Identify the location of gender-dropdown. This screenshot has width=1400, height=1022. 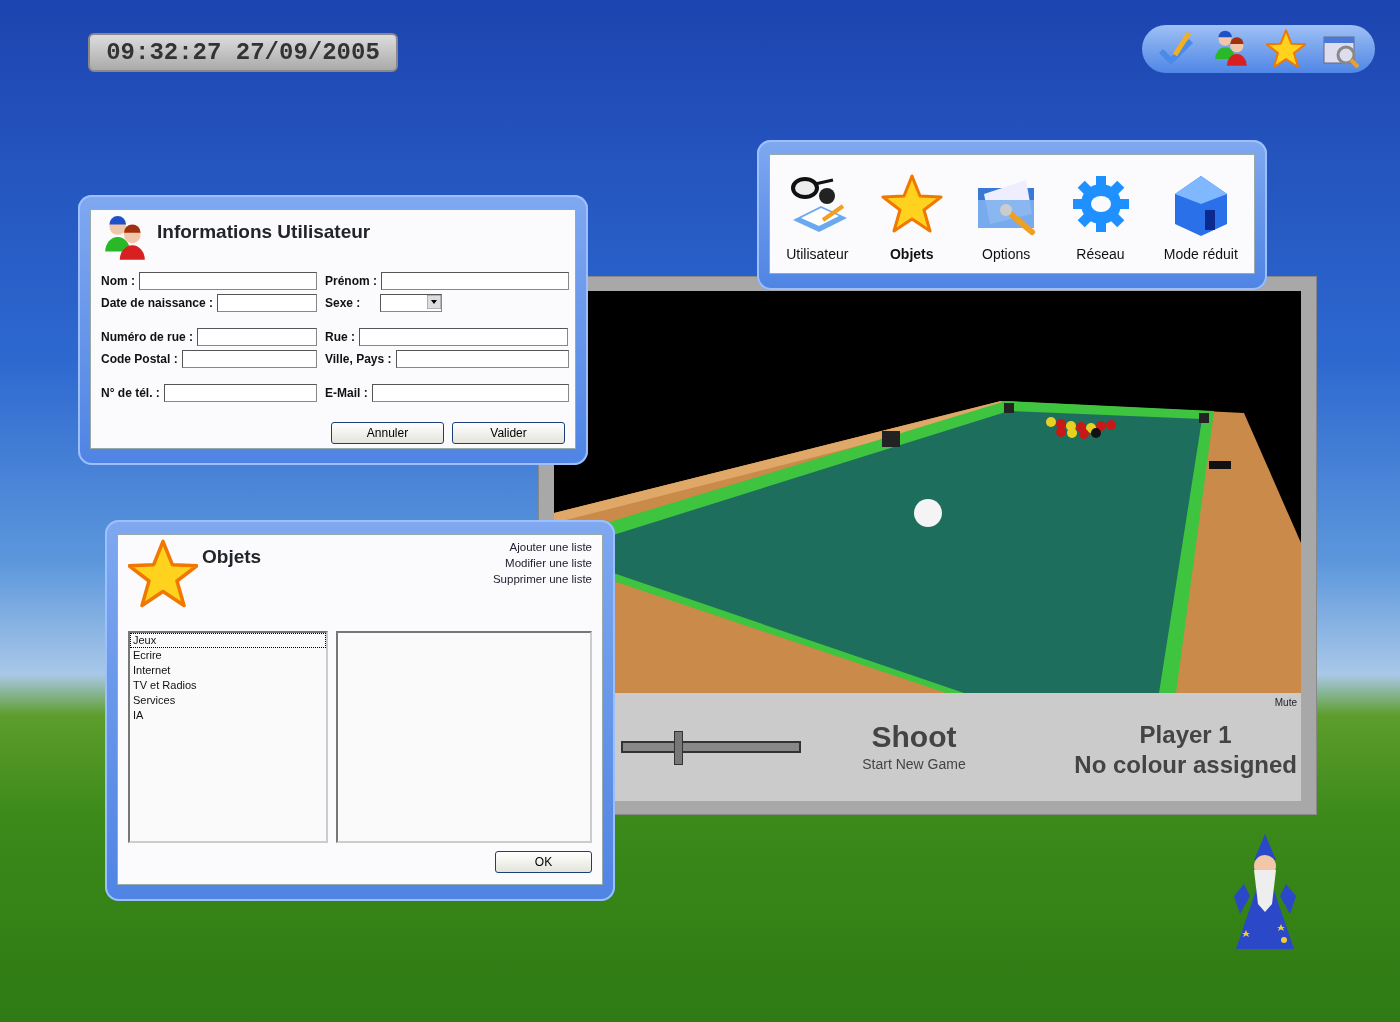
(411, 303).